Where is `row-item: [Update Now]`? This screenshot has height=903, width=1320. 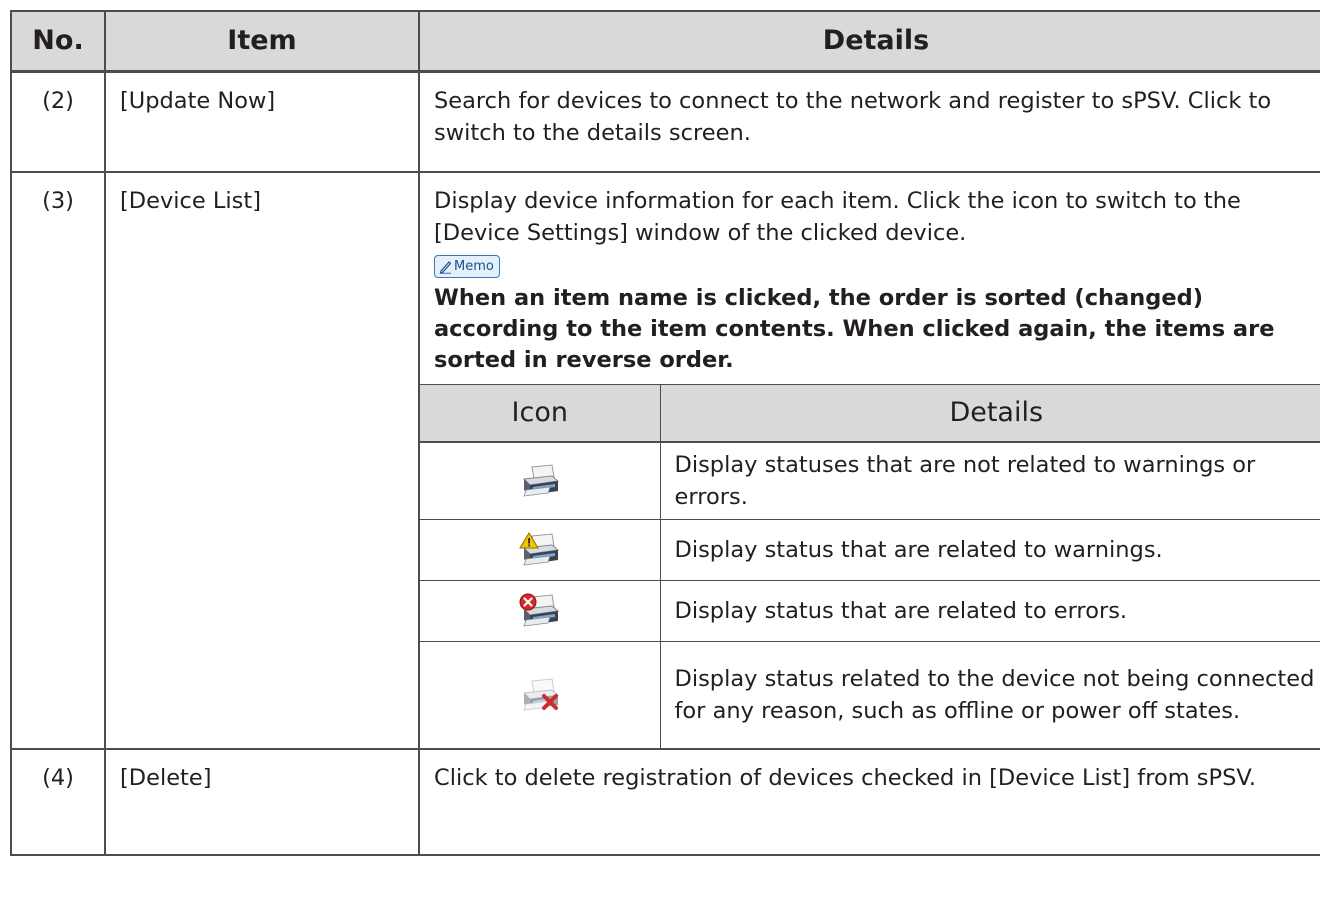 row-item: [Update Now] is located at coordinates (262, 121).